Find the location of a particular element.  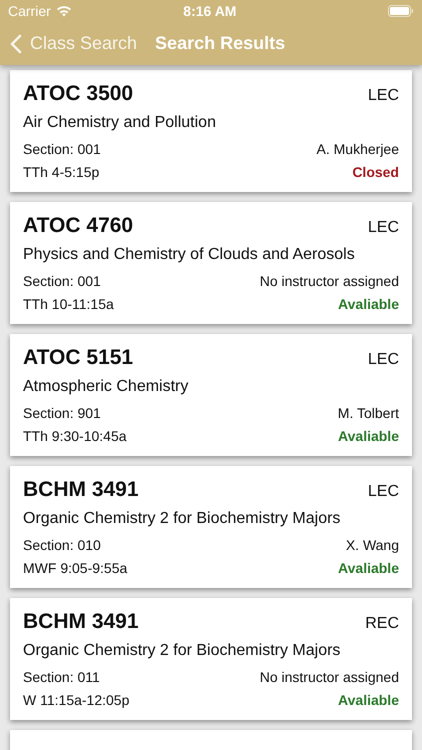

battery-icon is located at coordinates (401, 11).